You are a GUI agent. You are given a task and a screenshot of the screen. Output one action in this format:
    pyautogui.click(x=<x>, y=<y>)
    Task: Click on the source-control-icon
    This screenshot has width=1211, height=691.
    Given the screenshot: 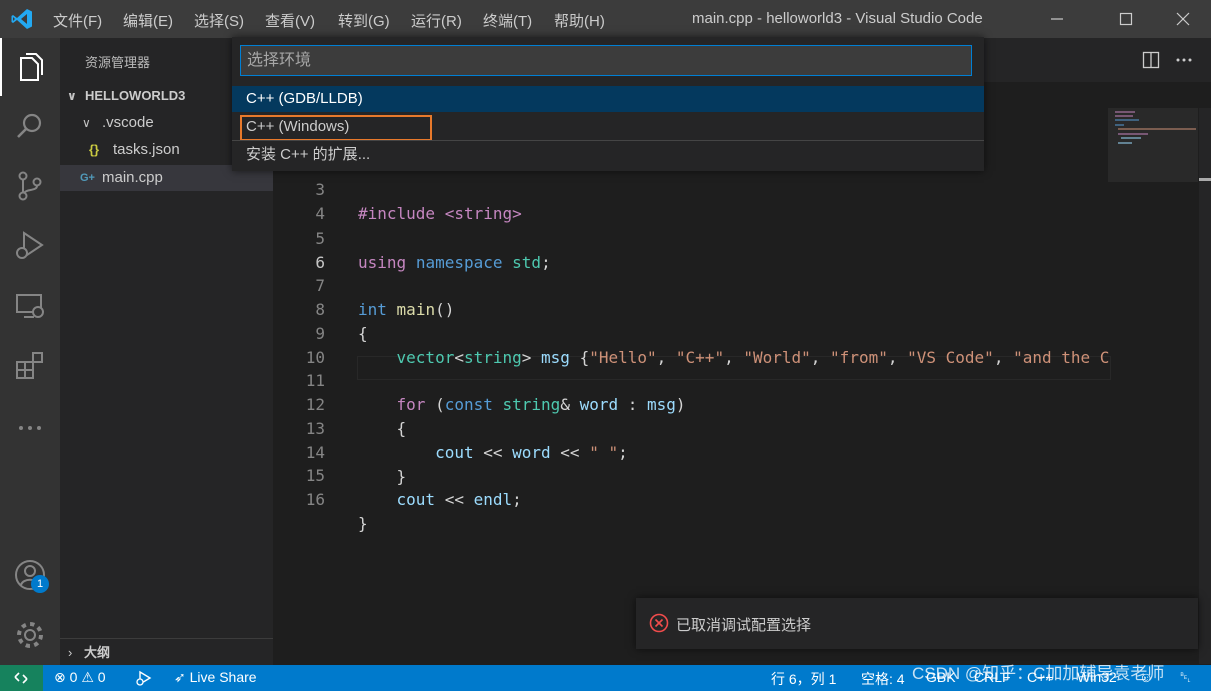 What is the action you would take?
    pyautogui.click(x=30, y=186)
    